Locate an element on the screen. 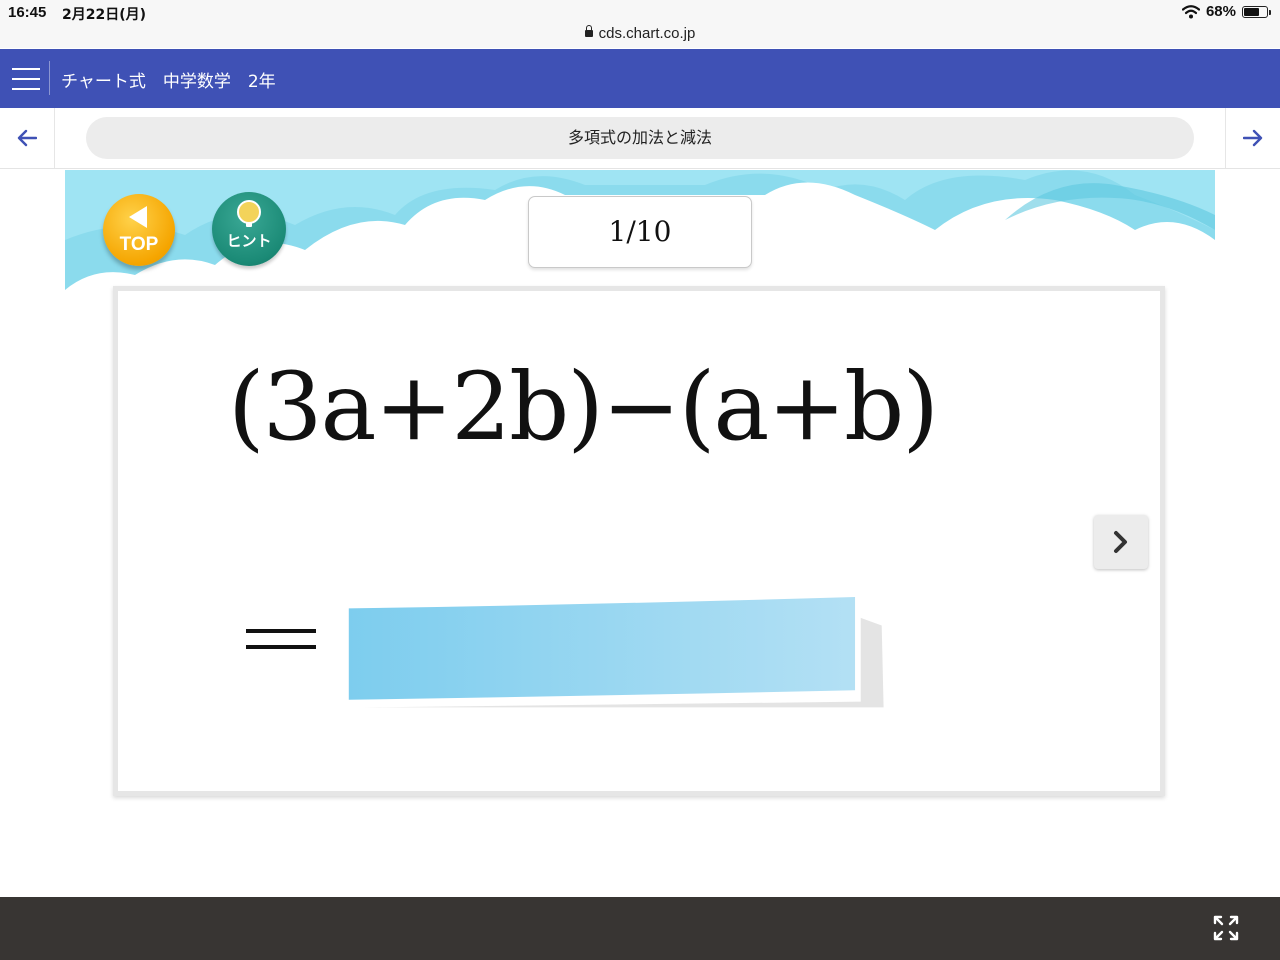 This screenshot has width=1280, height=960. app-title: チャート式 中学数学 2年 is located at coordinates (168, 82).